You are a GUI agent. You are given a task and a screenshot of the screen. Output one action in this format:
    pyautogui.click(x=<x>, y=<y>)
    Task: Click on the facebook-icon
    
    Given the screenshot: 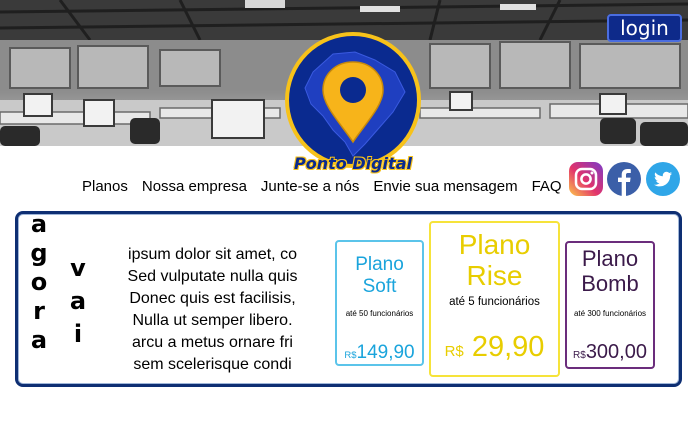 What is the action you would take?
    pyautogui.click(x=624, y=179)
    